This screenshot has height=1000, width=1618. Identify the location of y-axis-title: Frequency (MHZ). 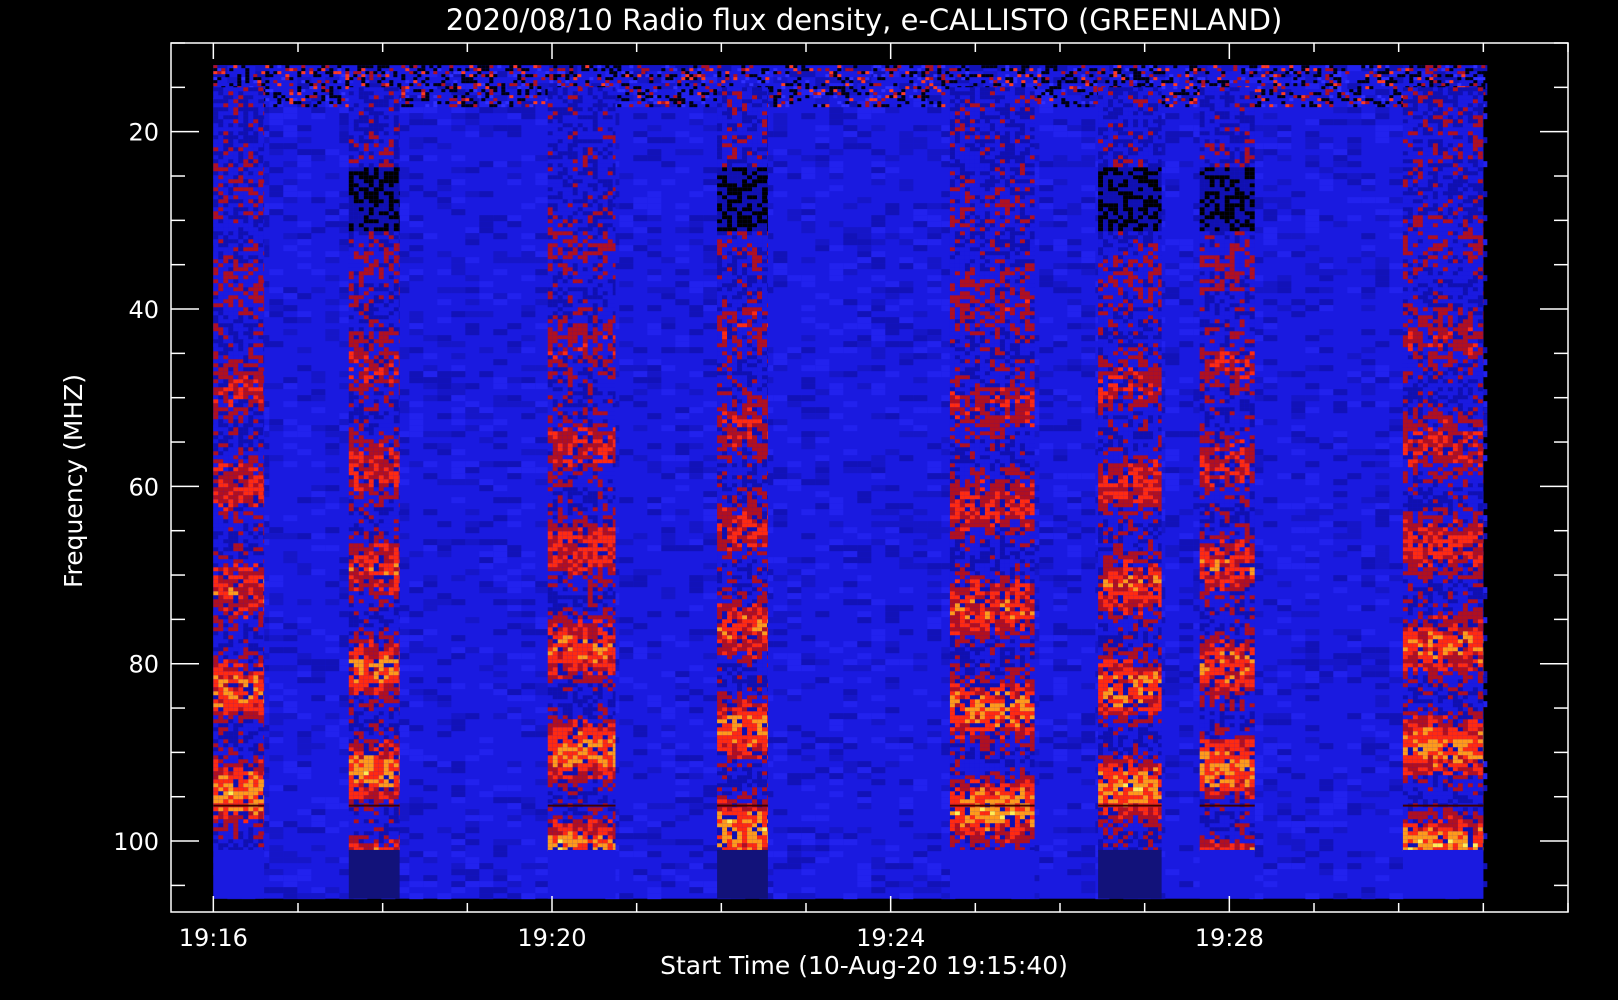
(73, 481).